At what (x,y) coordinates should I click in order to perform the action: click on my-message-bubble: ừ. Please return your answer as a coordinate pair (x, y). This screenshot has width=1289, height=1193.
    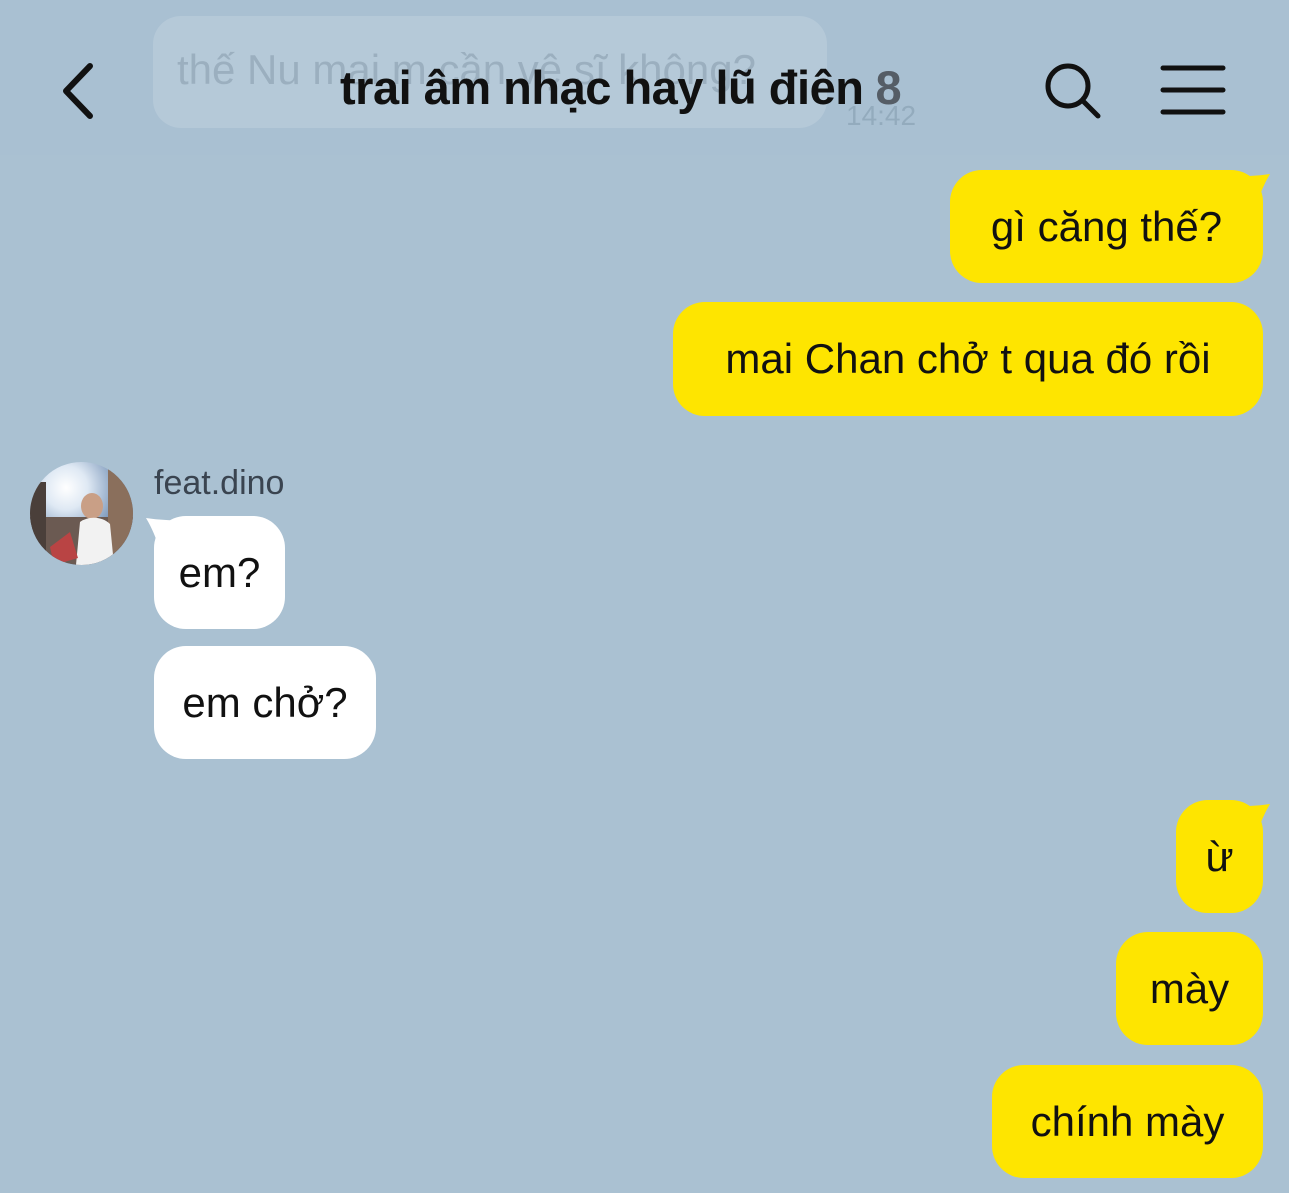
    Looking at the image, I should click on (1219, 856).